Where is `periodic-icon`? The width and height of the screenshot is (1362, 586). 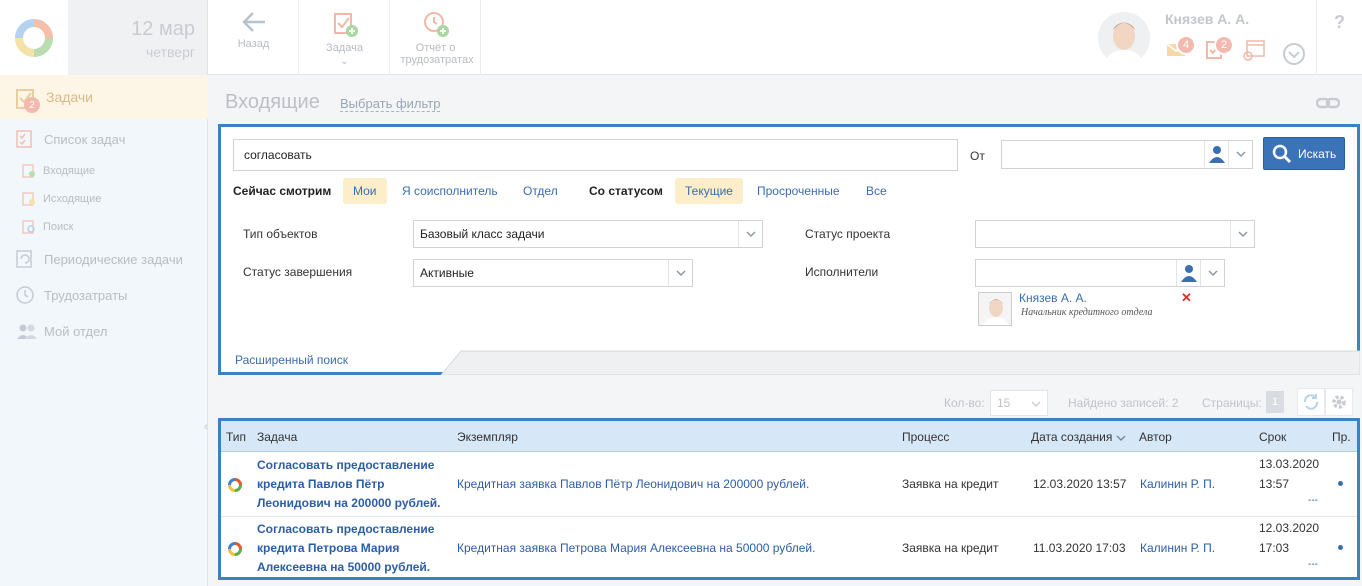 periodic-icon is located at coordinates (25, 259).